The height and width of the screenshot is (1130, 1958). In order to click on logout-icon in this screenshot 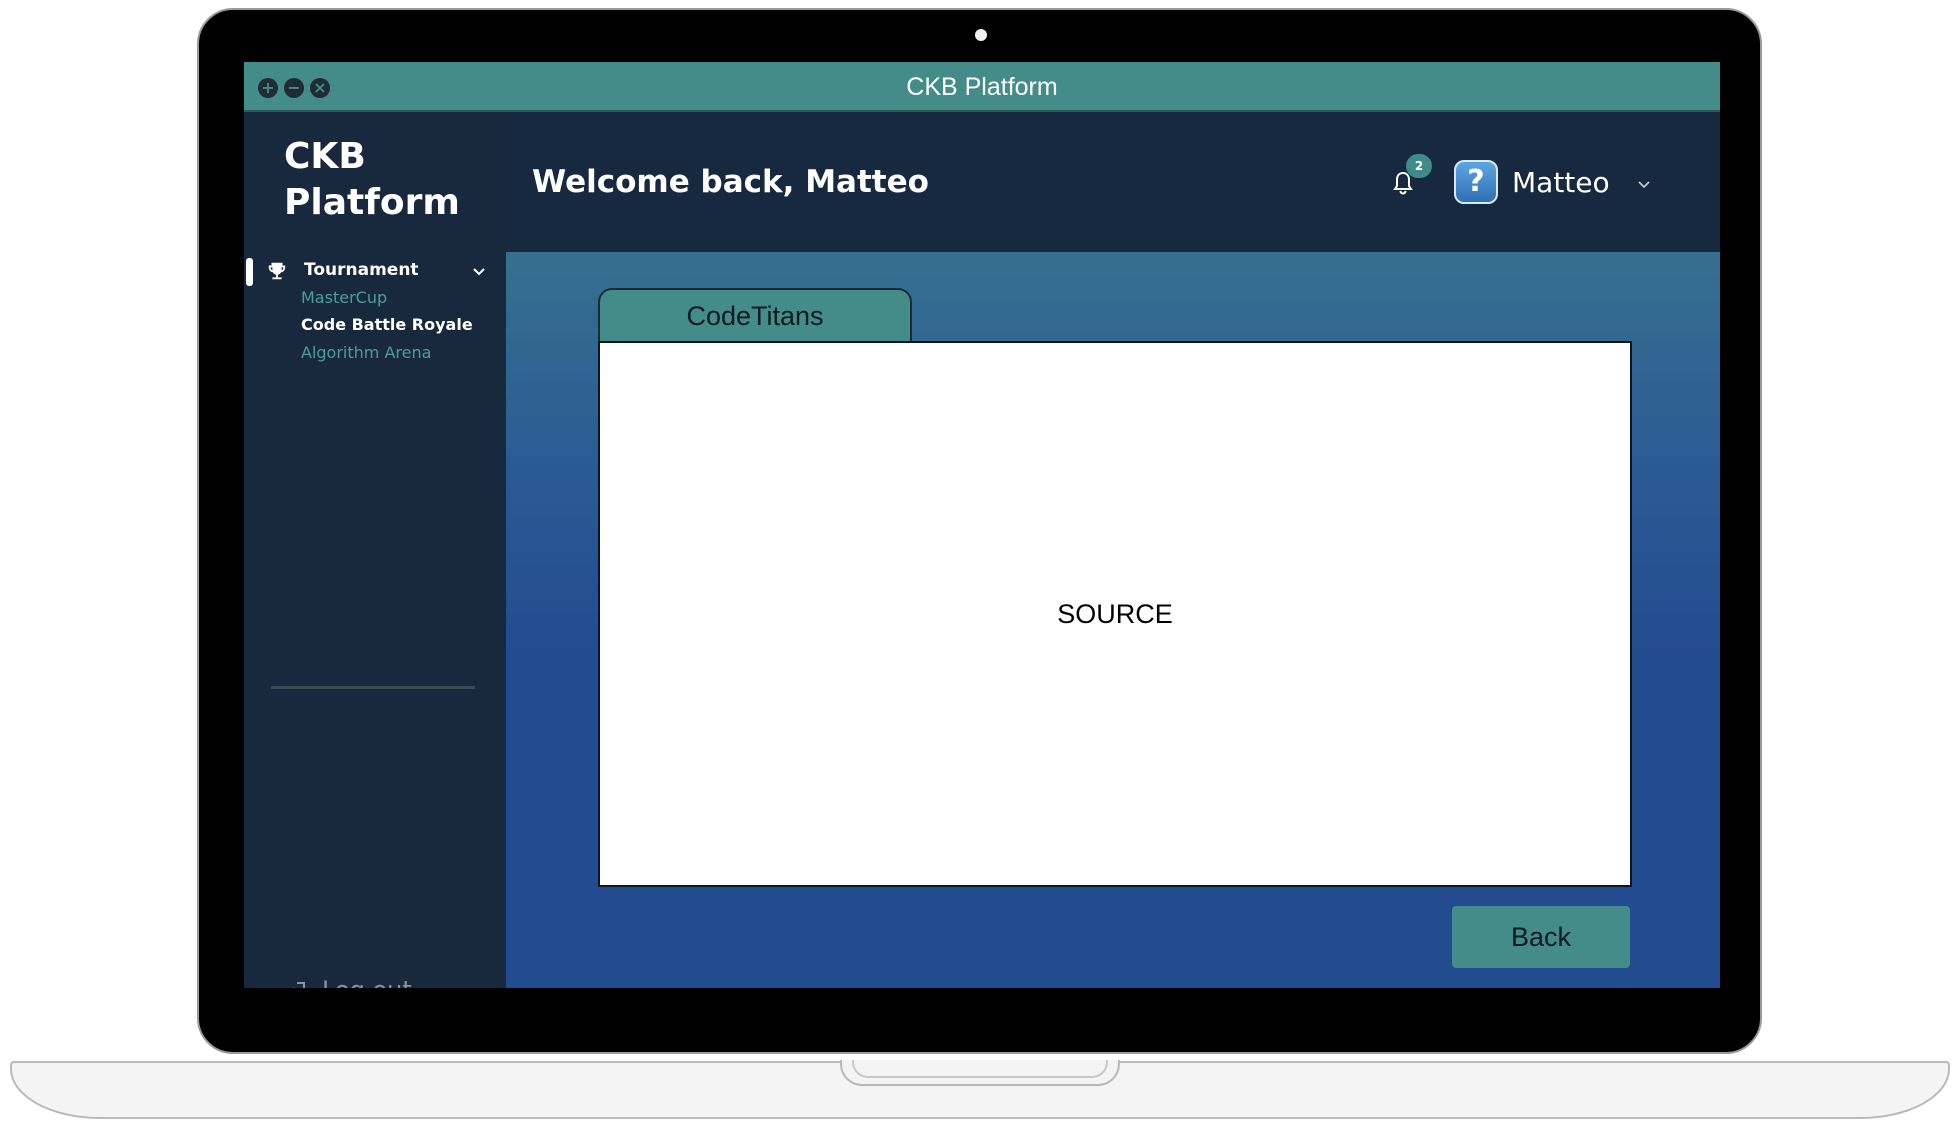, I will do `click(299, 985)`.